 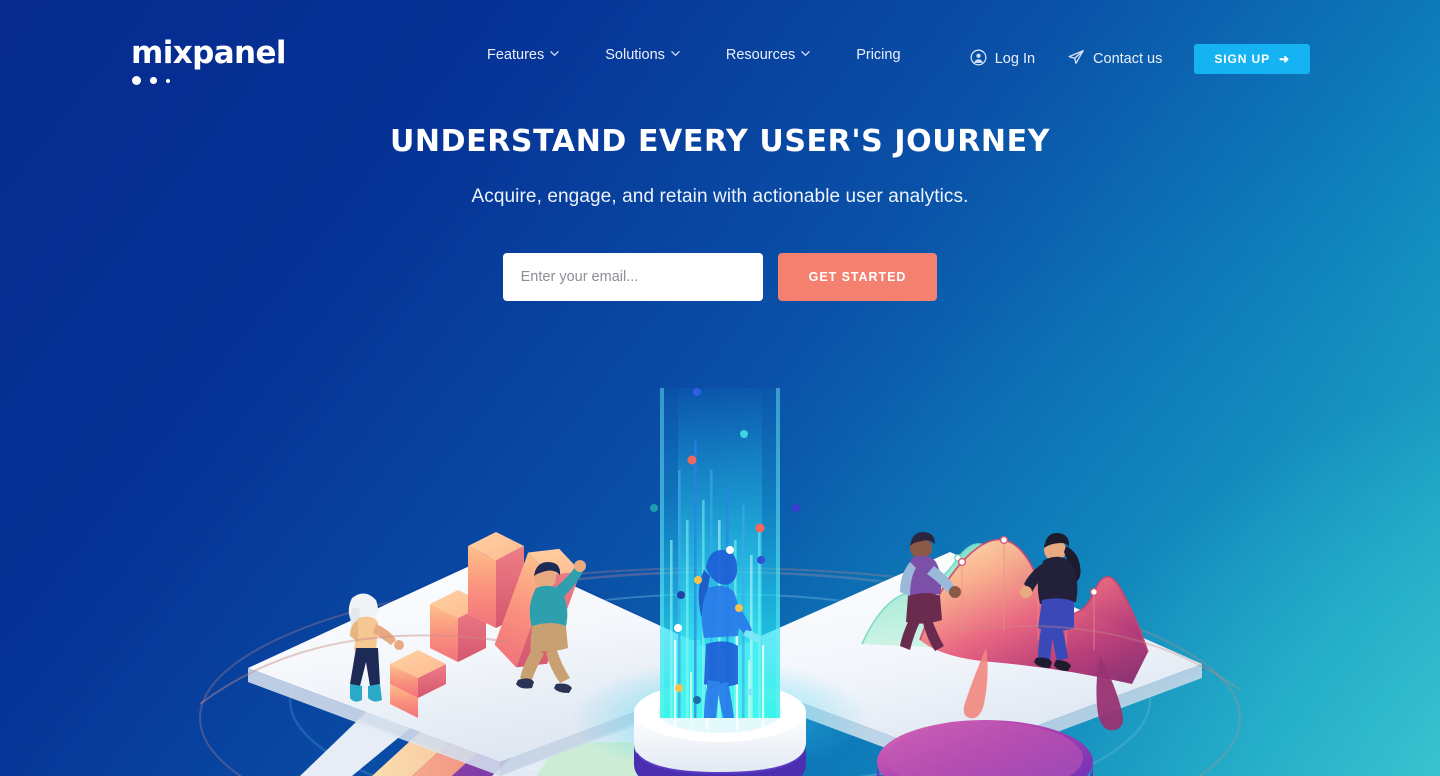 What do you see at coordinates (857, 277) in the screenshot?
I see `get-started-button: GET STARTED` at bounding box center [857, 277].